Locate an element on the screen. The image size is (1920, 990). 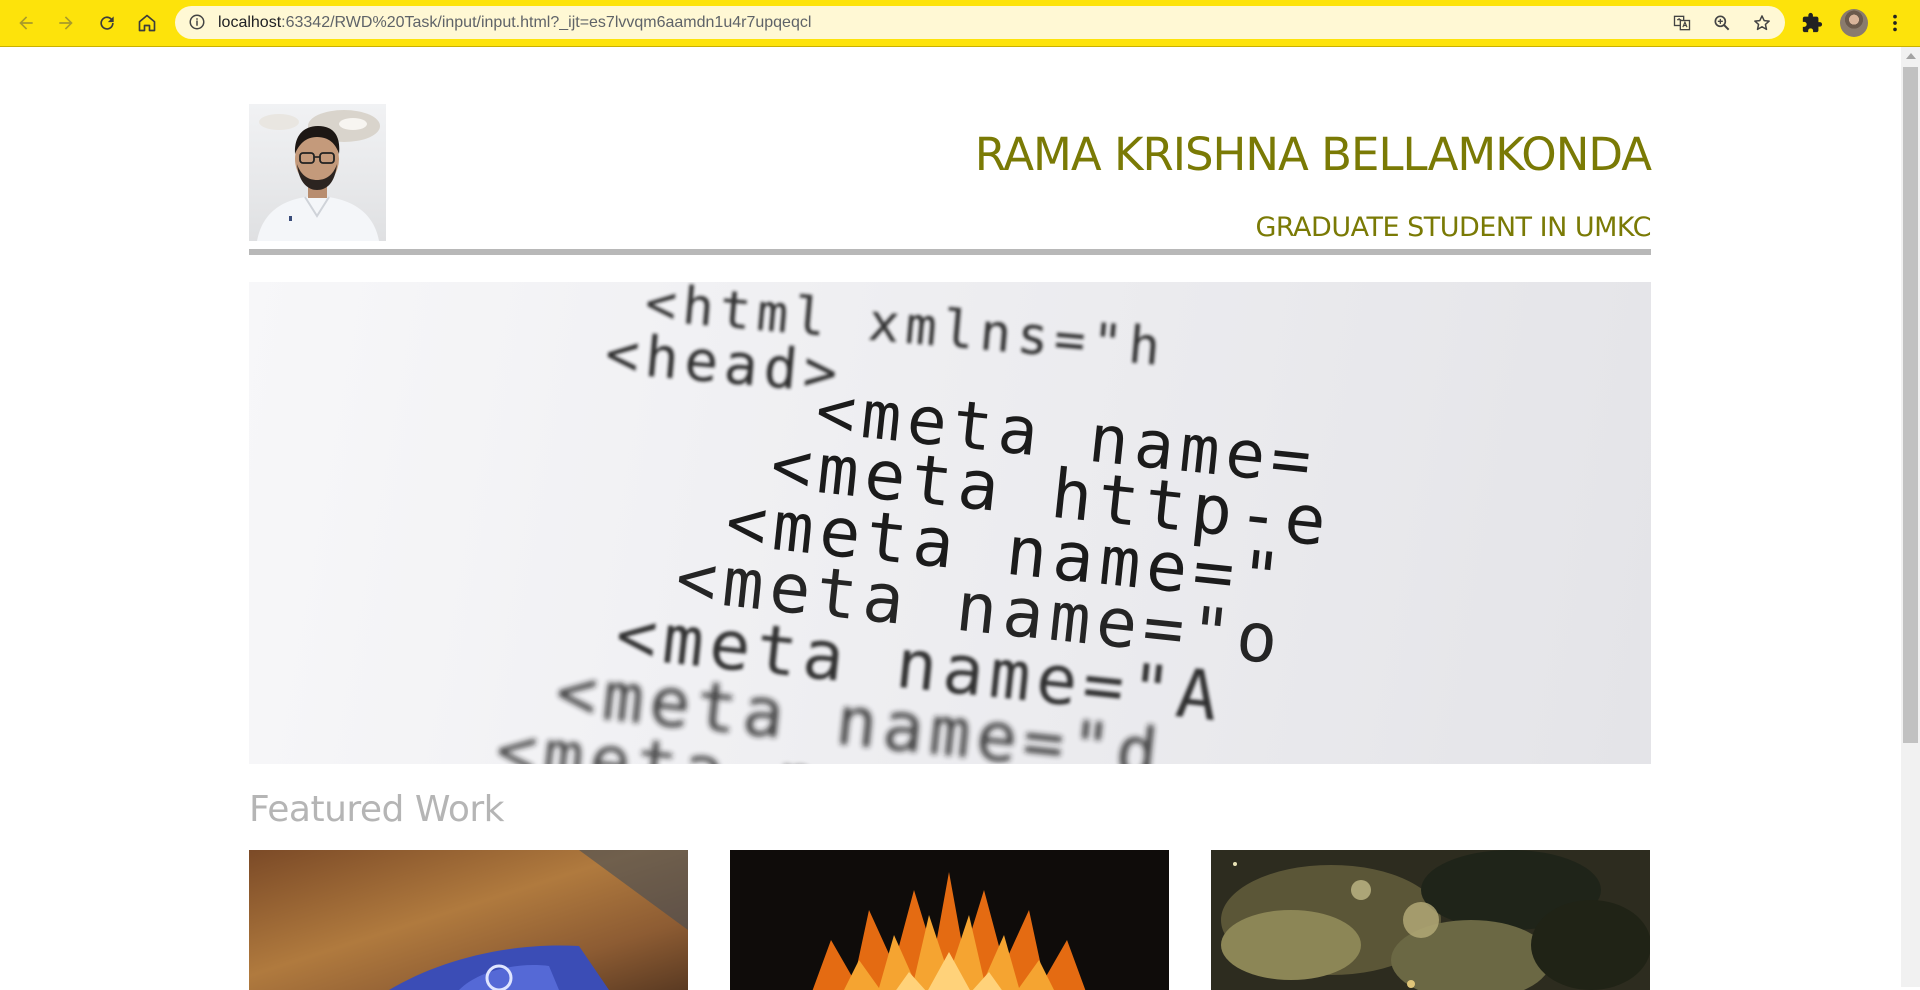
translate-icon is located at coordinates (1682, 23).